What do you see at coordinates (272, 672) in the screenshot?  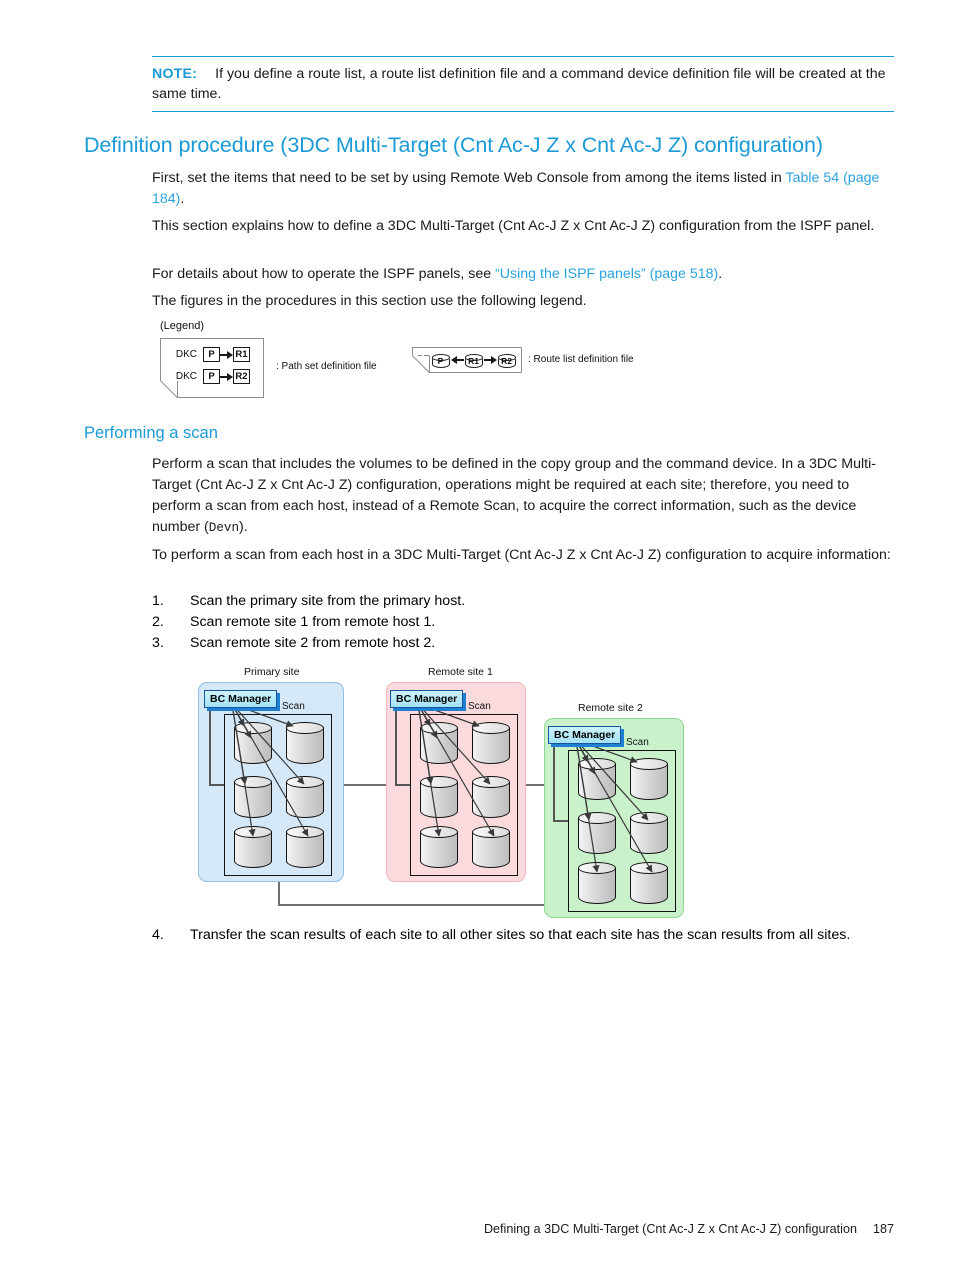 I see `site-label-primary: Primary site` at bounding box center [272, 672].